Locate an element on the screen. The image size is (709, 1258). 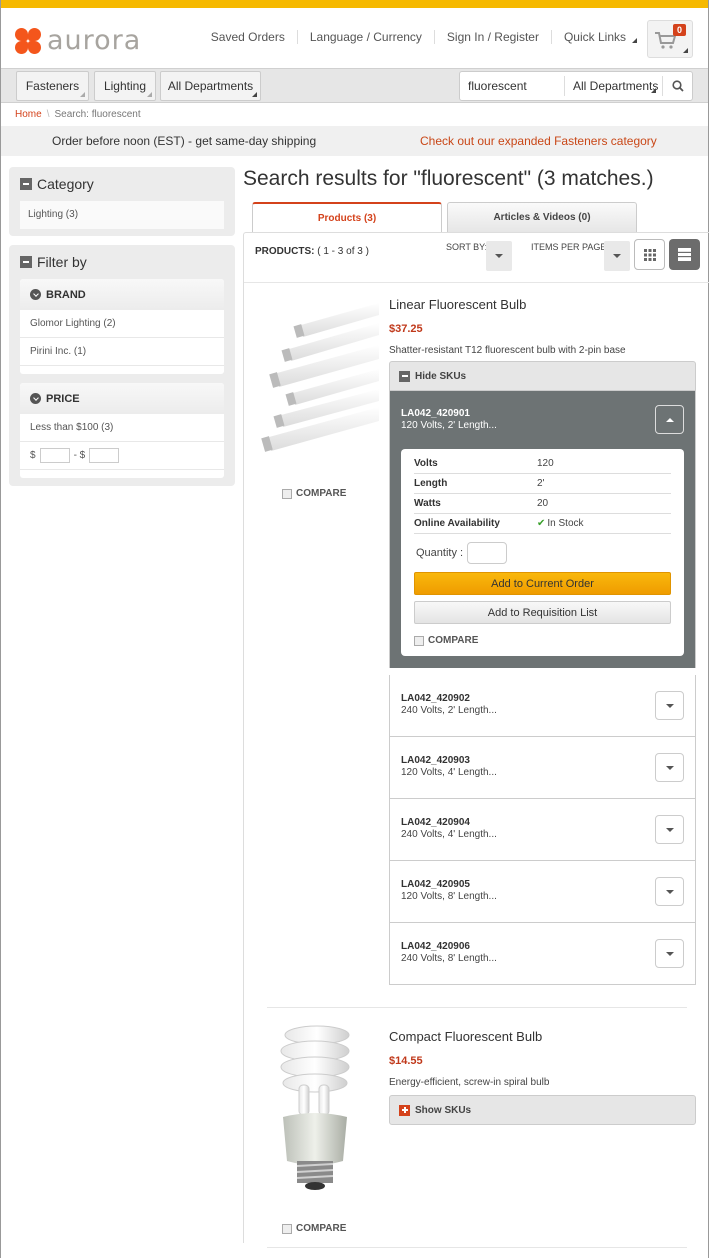
attribute-name: Online Availability is located at coordinates (457, 523).